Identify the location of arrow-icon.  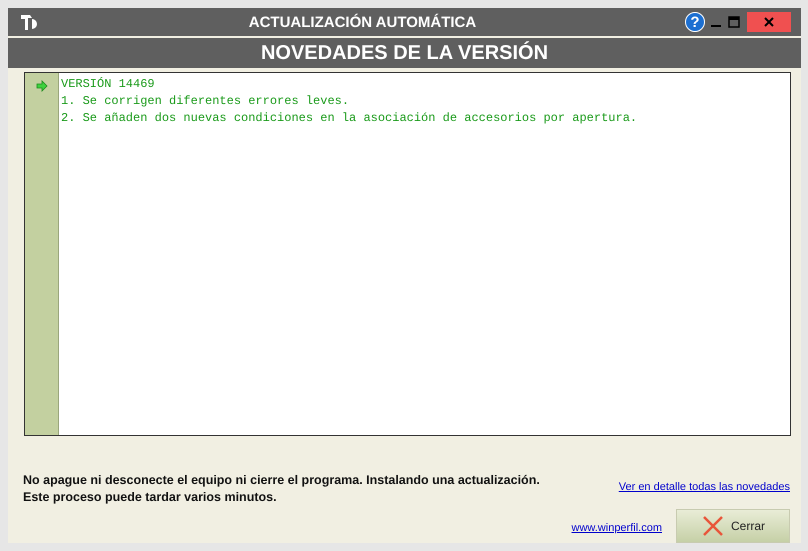
(42, 86).